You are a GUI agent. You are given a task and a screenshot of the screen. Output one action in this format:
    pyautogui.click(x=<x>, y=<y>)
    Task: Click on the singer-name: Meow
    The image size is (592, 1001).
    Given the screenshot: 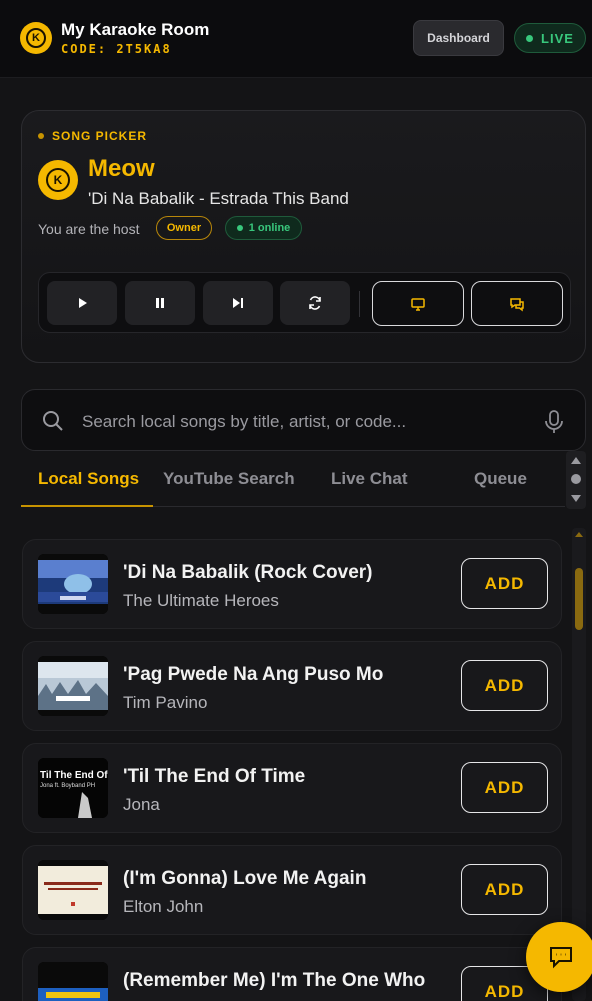 What is the action you would take?
    pyautogui.click(x=121, y=168)
    